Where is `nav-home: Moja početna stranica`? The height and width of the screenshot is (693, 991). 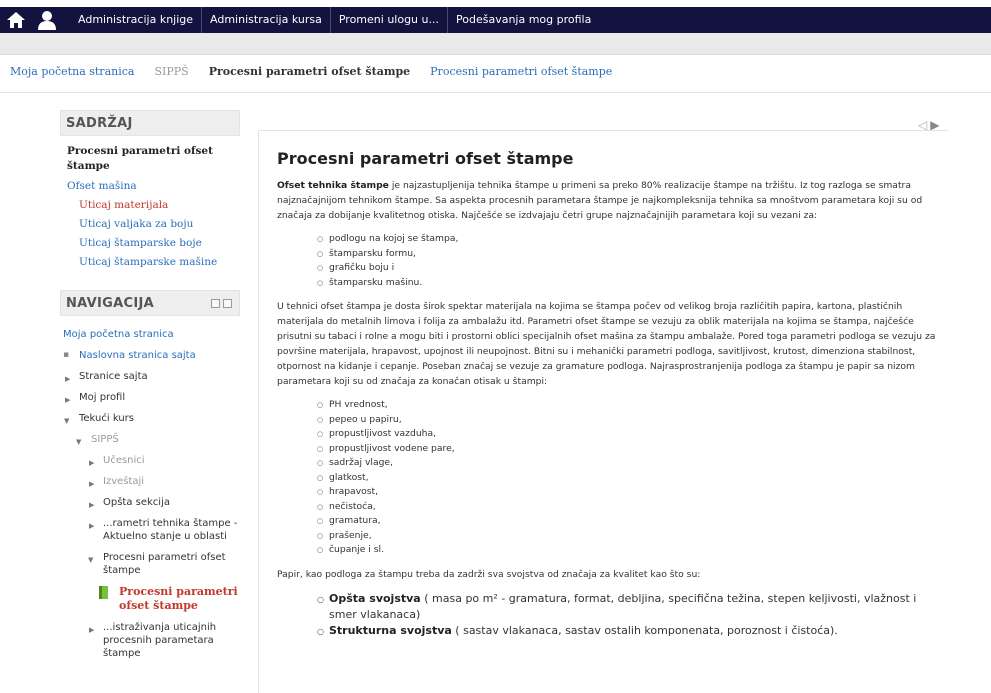
nav-home: Moja početna stranica is located at coordinates (118, 334).